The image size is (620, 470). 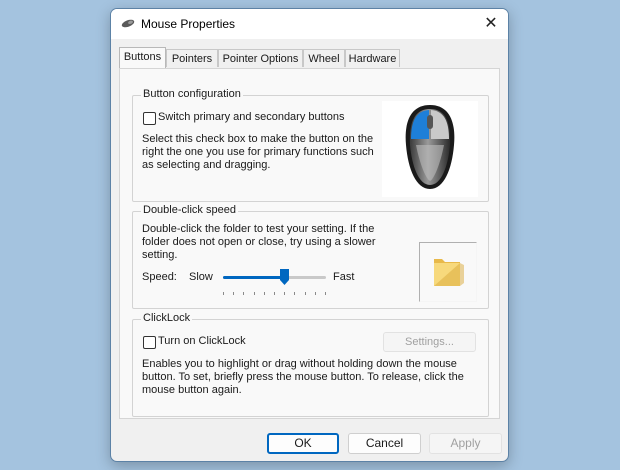 What do you see at coordinates (128, 23) in the screenshot?
I see `mouse-icon` at bounding box center [128, 23].